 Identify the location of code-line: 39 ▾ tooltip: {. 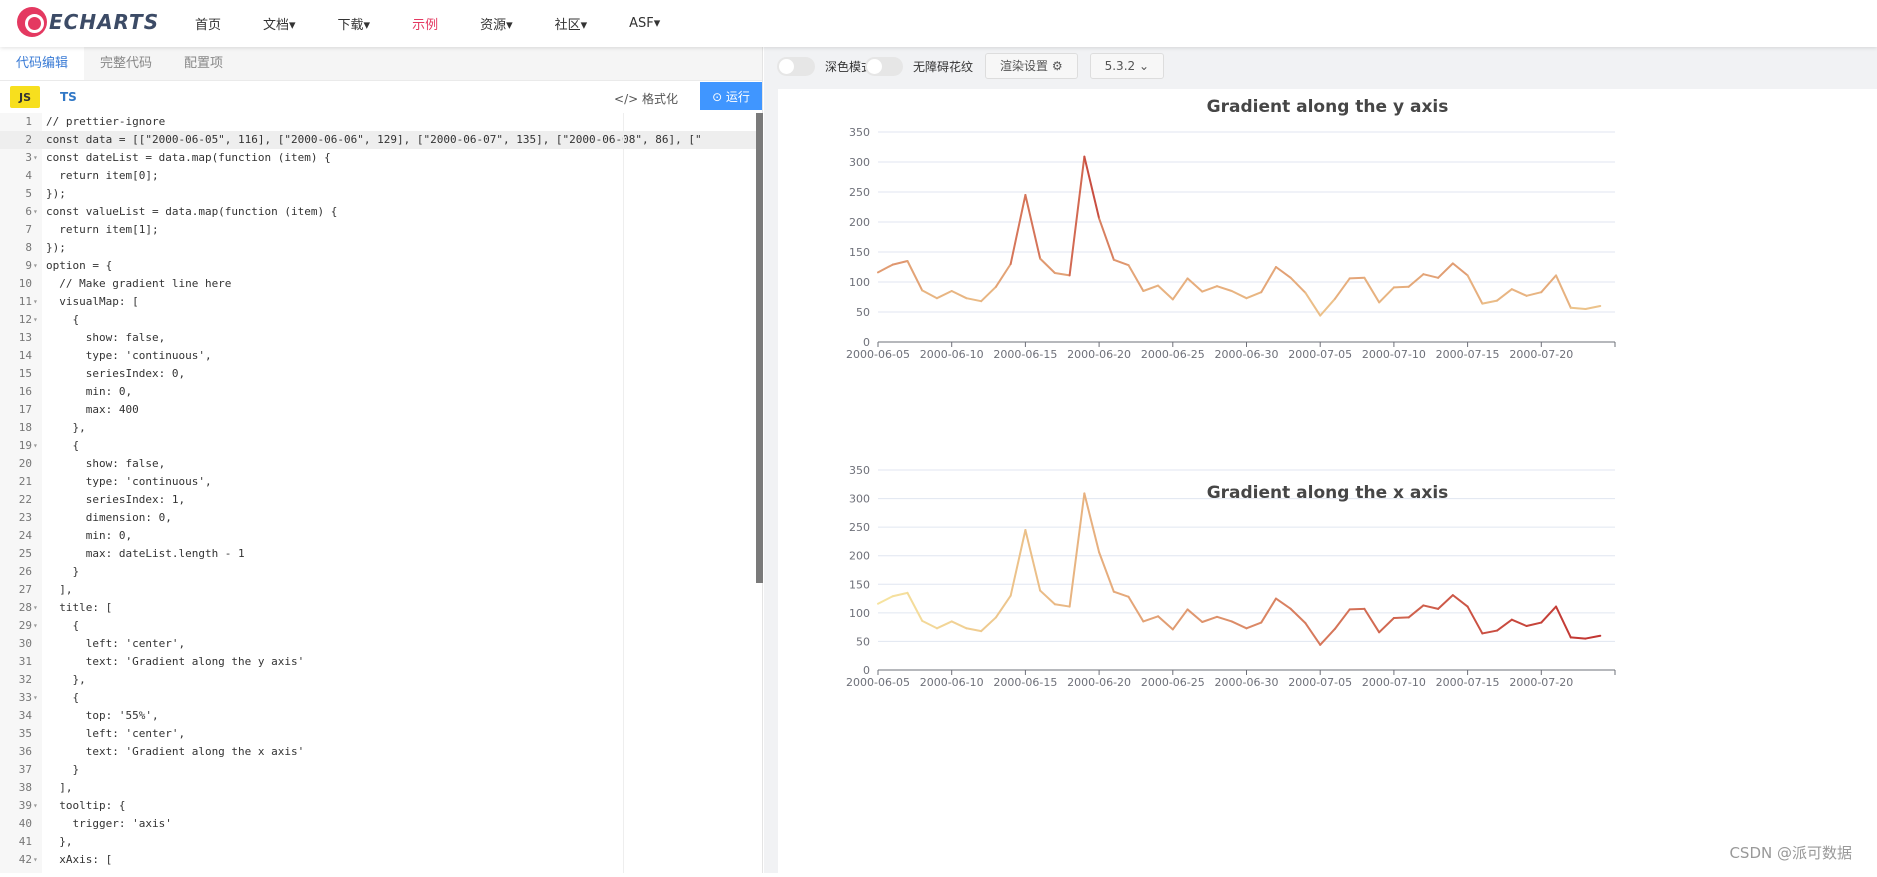
(381, 806).